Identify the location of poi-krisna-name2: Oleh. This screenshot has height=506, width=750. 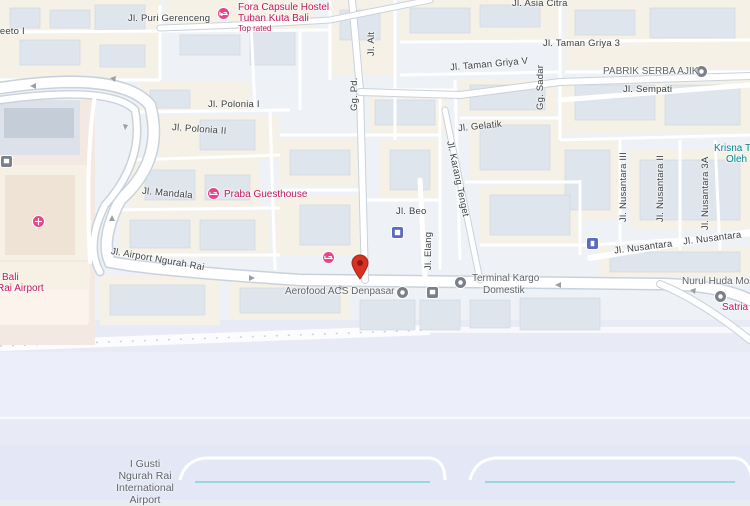
(736, 159).